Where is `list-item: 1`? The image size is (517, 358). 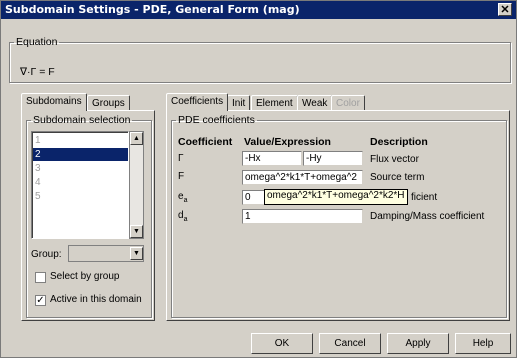 list-item: 1 is located at coordinates (80, 140).